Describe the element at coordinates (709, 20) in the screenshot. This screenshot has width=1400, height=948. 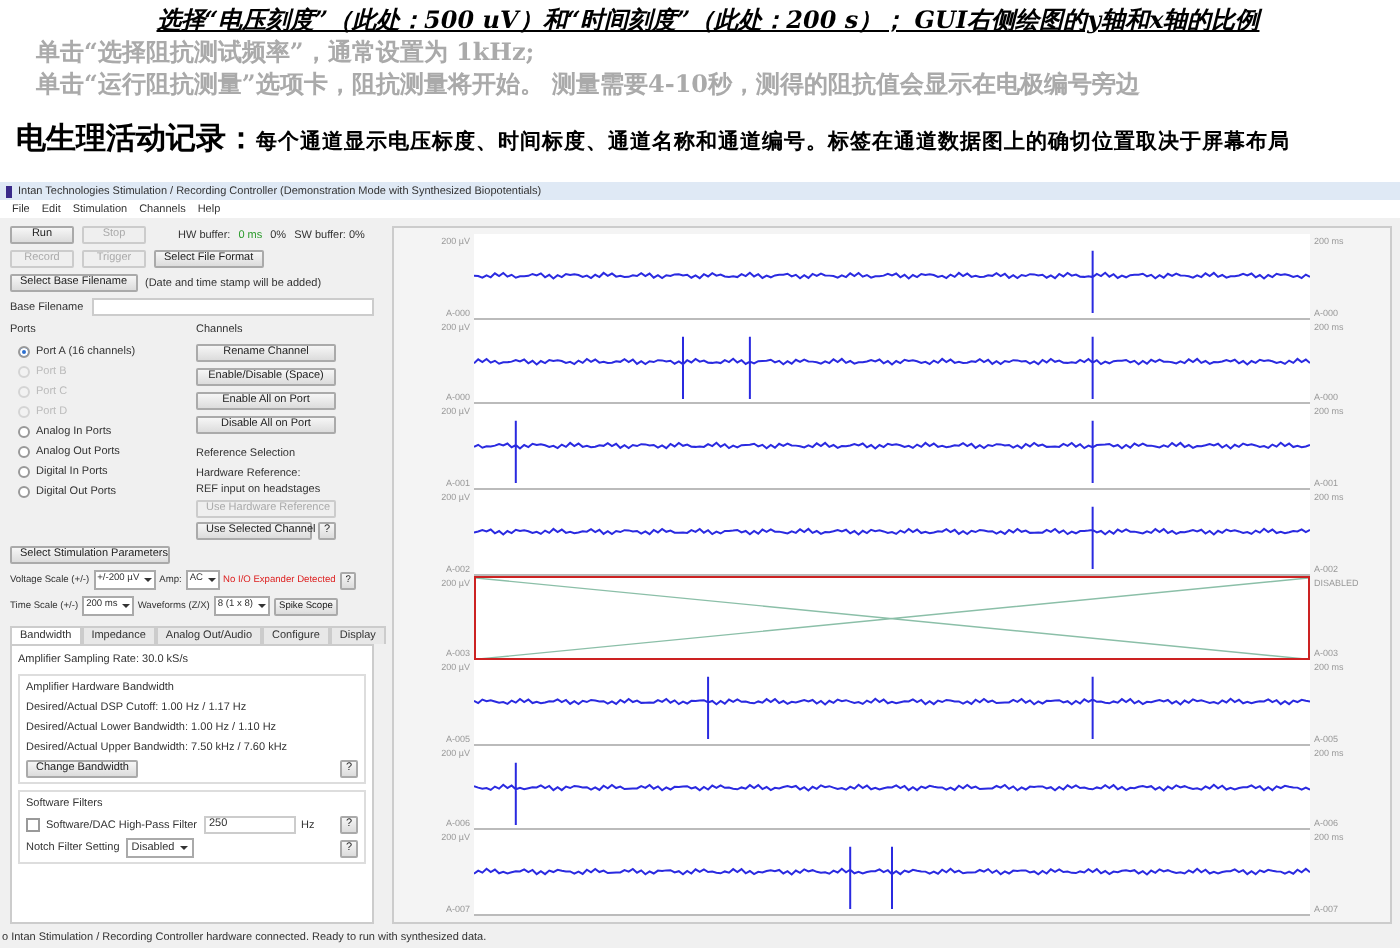
I see `annotation-heading: 选择“电压刻度”（此处：500 uV）和“时间刻度”（此处：200 s）； GUI右侧绘图的y轴和x轴的比例` at that location.